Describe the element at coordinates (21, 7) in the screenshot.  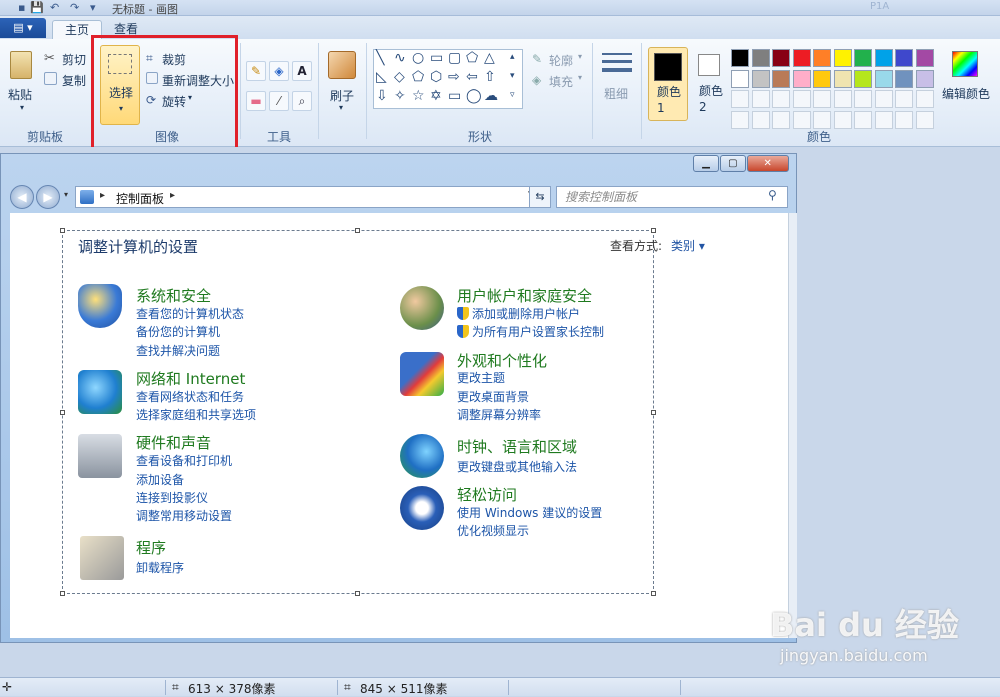
I see `paint-app-icon: ▪` at that location.